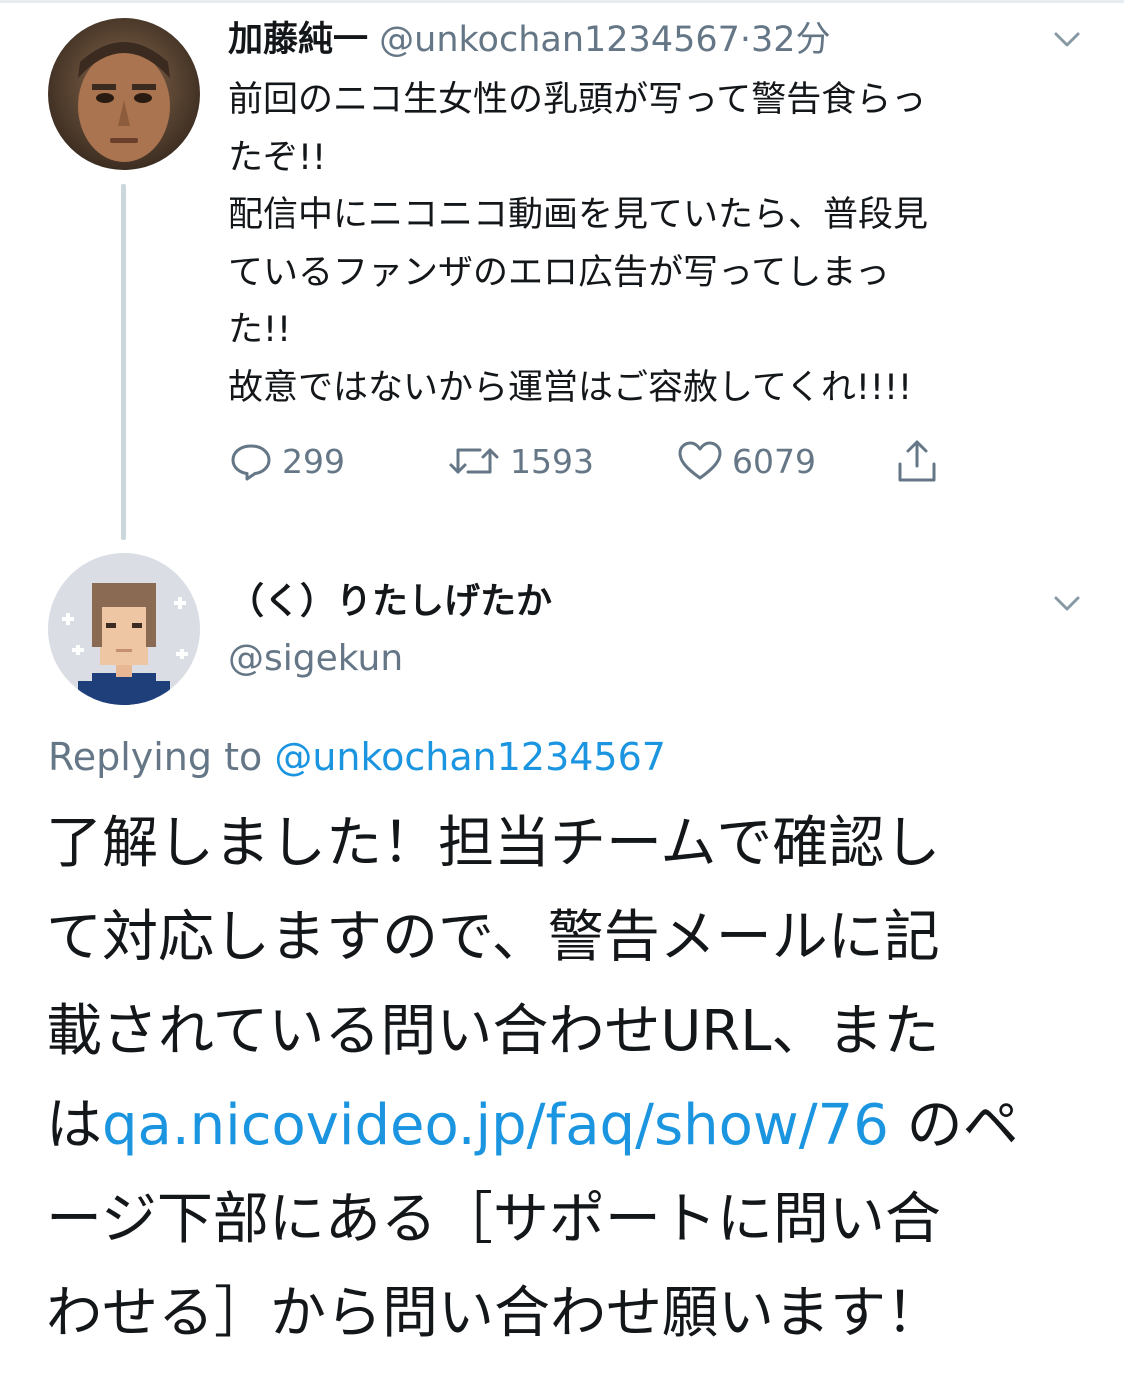  What do you see at coordinates (493, 843) in the screenshot?
I see `reply-text-line: 了解しました！担当チームで確認し` at bounding box center [493, 843].